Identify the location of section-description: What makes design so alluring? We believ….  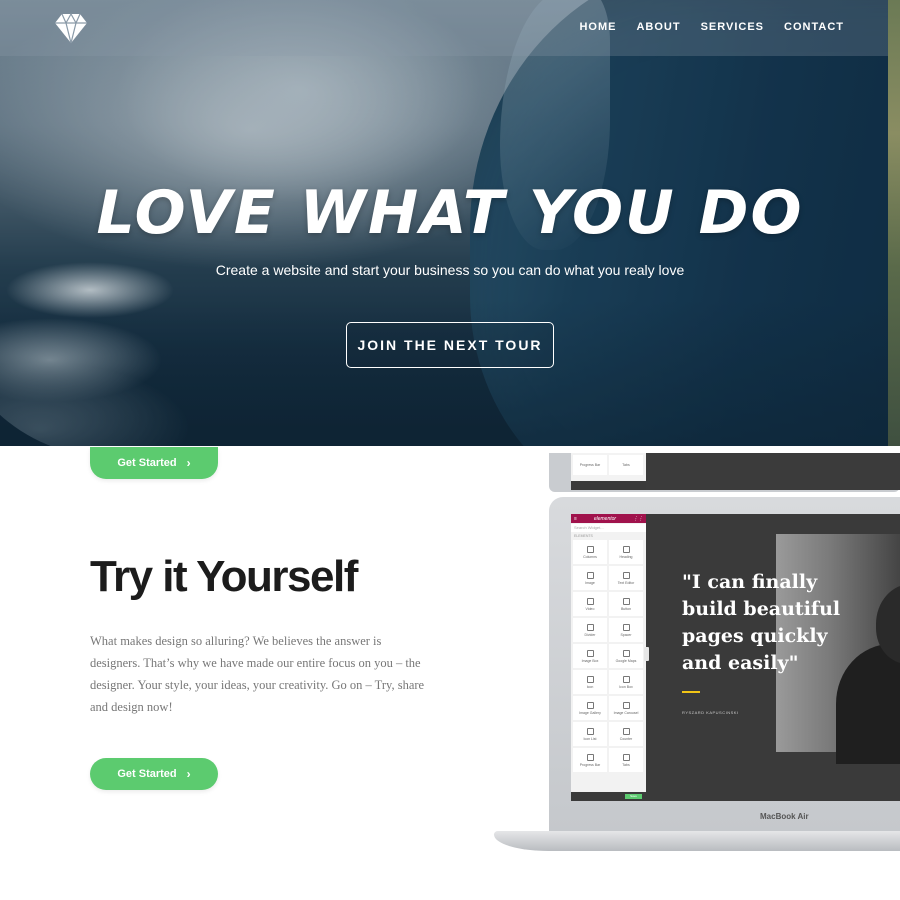
(257, 674).